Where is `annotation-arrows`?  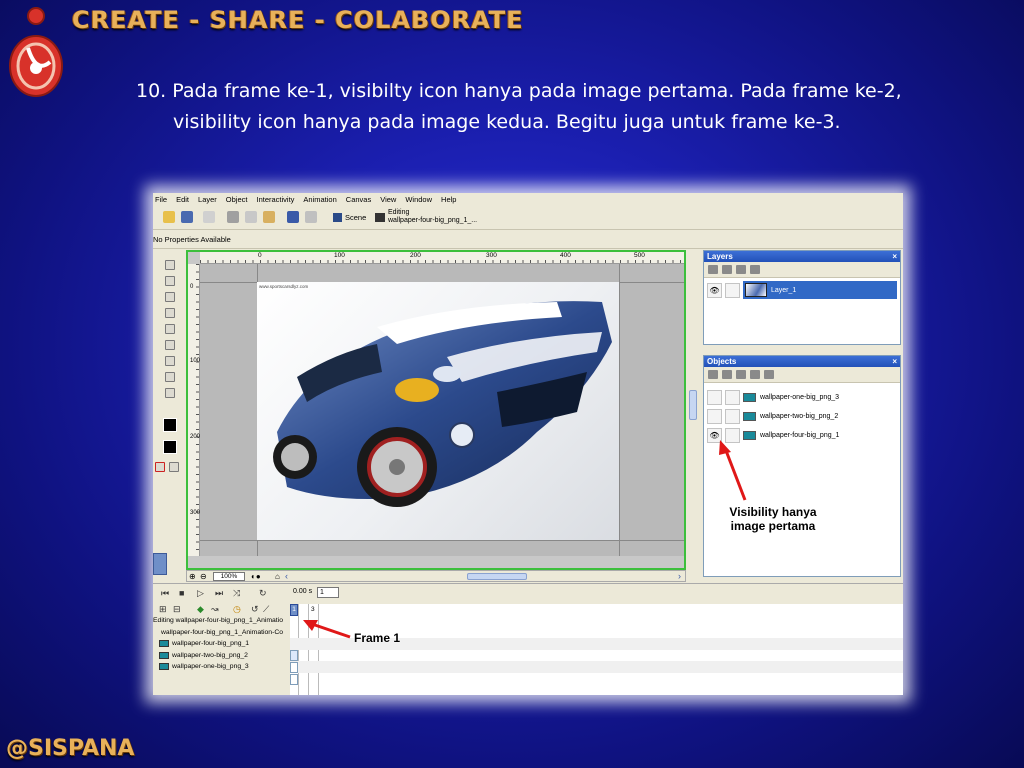 annotation-arrows is located at coordinates (525, 539).